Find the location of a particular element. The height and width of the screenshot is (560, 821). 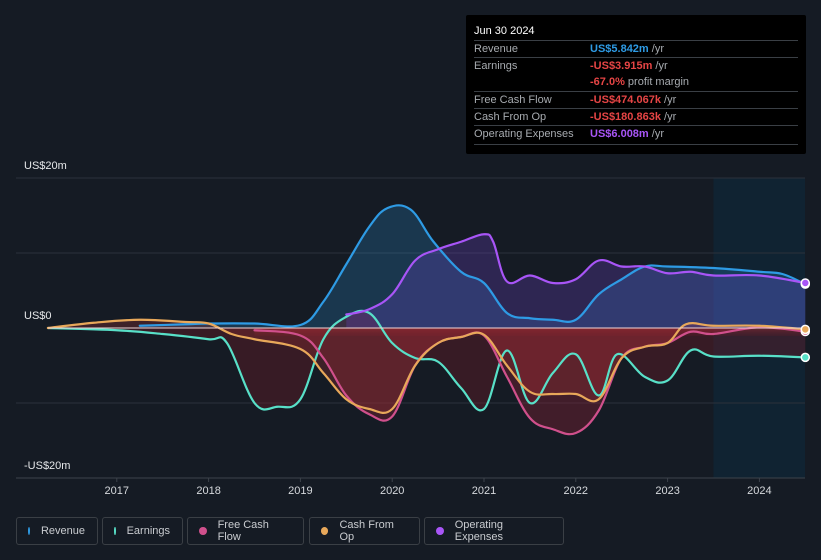

y-tick-label-zero: US$0 is located at coordinates (38, 316).